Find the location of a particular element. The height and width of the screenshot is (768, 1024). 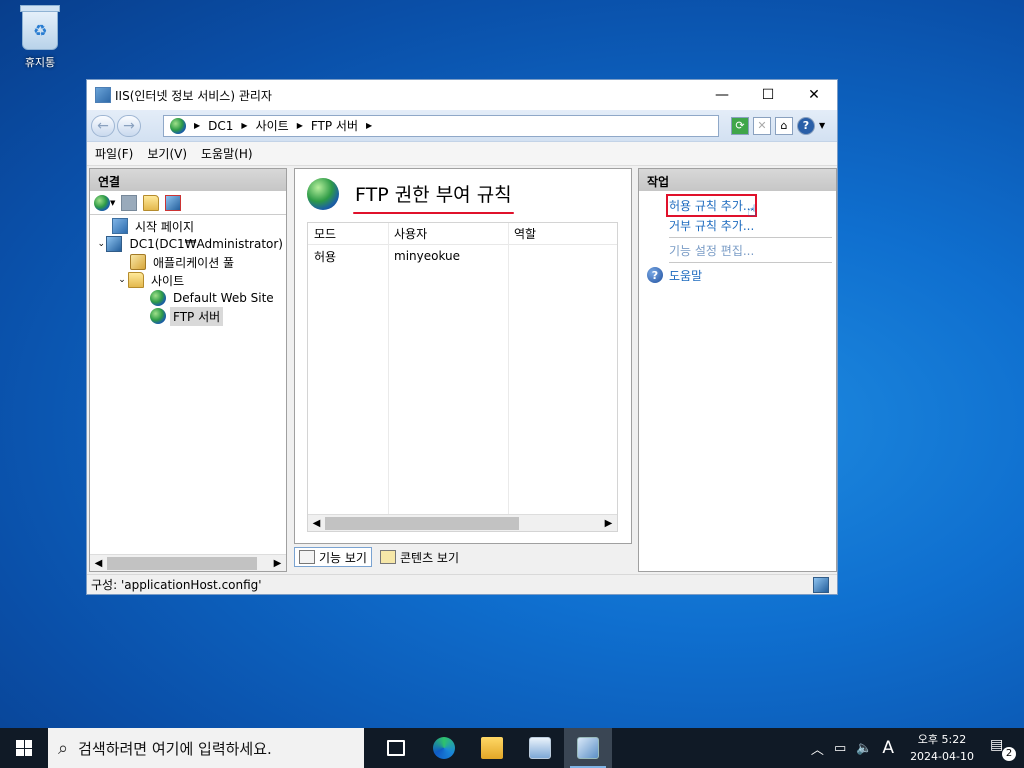

content-view-icon is located at coordinates (387, 557).